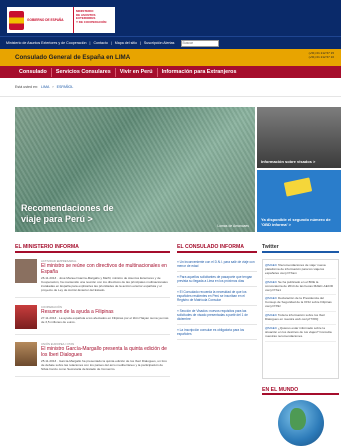  Describe the element at coordinates (200, 43) in the screenshot. I see `search-input` at that location.